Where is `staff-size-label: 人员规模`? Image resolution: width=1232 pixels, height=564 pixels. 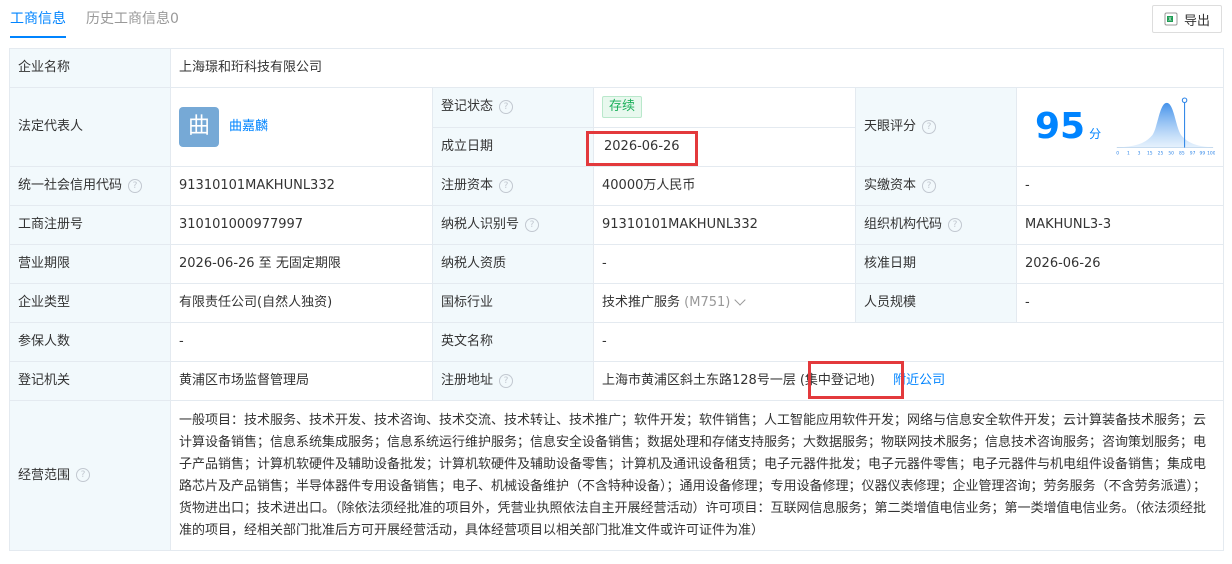 staff-size-label: 人员规模 is located at coordinates (936, 303).